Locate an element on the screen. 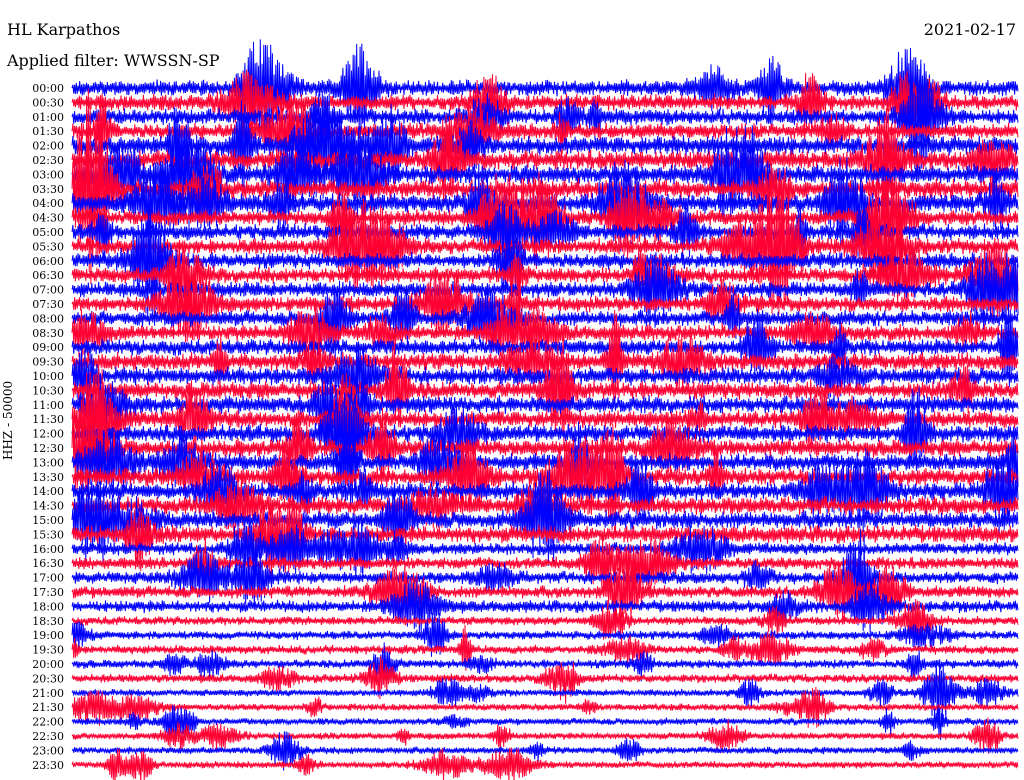 The width and height of the screenshot is (1024, 780). time-tick-label: 21:30 is located at coordinates (48, 707).